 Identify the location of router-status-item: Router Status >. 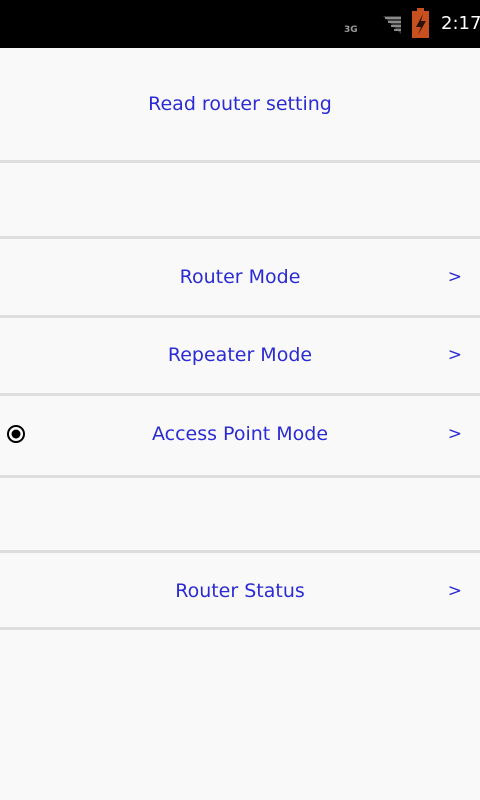
(240, 590).